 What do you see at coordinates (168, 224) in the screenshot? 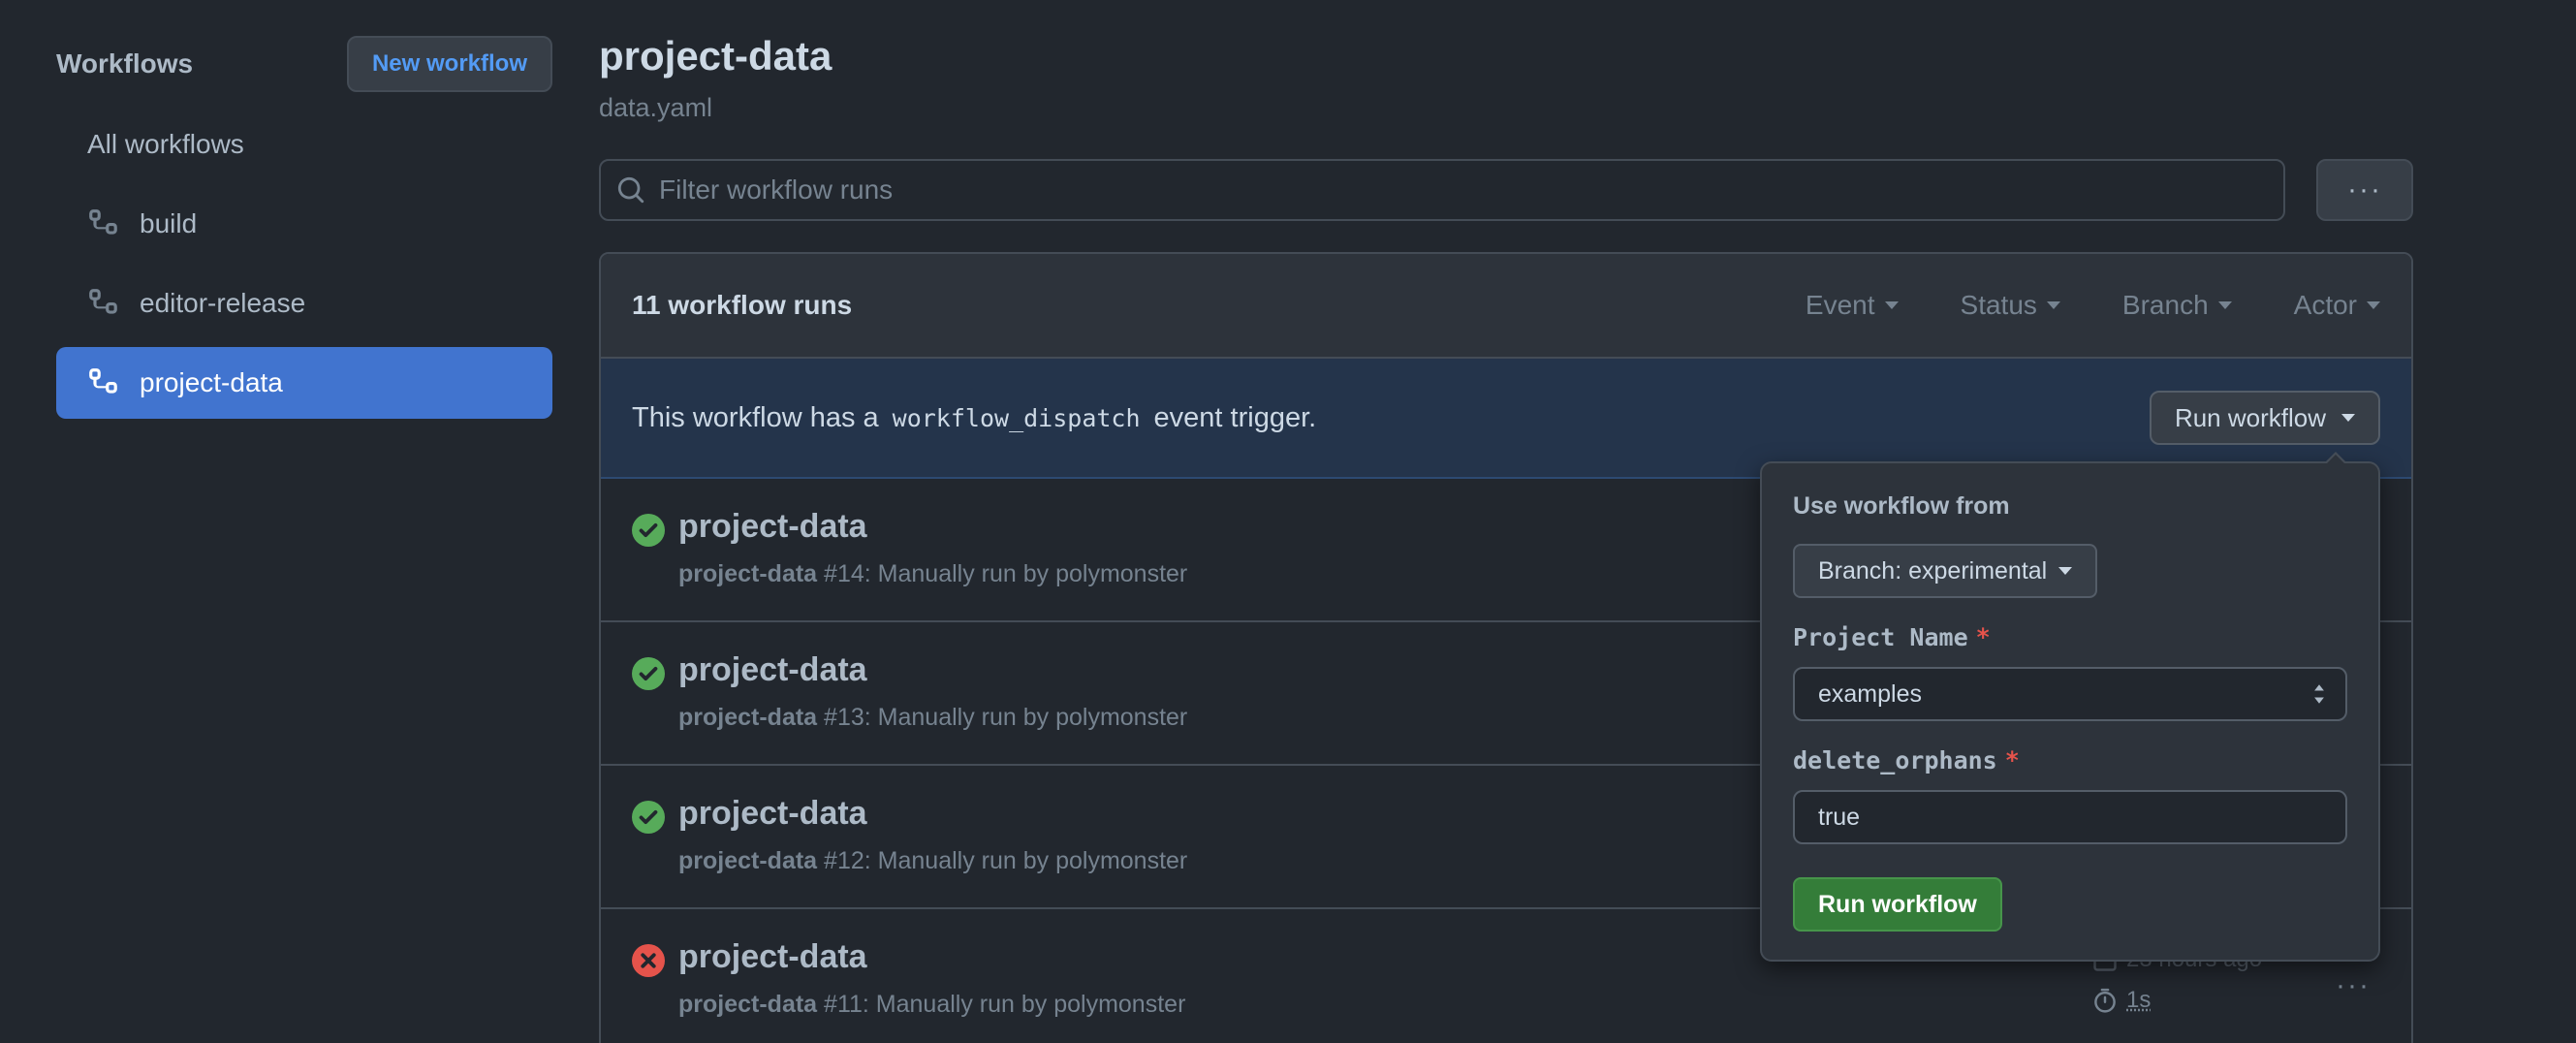
I see `sidebar-item-label: build` at bounding box center [168, 224].